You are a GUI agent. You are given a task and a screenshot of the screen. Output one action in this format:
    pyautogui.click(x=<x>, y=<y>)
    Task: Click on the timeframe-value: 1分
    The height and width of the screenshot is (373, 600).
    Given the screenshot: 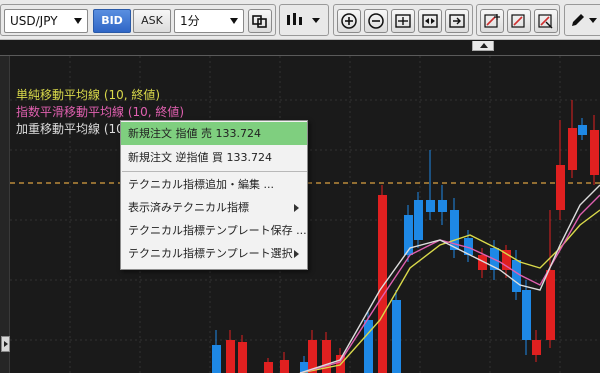 What is the action you would take?
    pyautogui.click(x=190, y=21)
    